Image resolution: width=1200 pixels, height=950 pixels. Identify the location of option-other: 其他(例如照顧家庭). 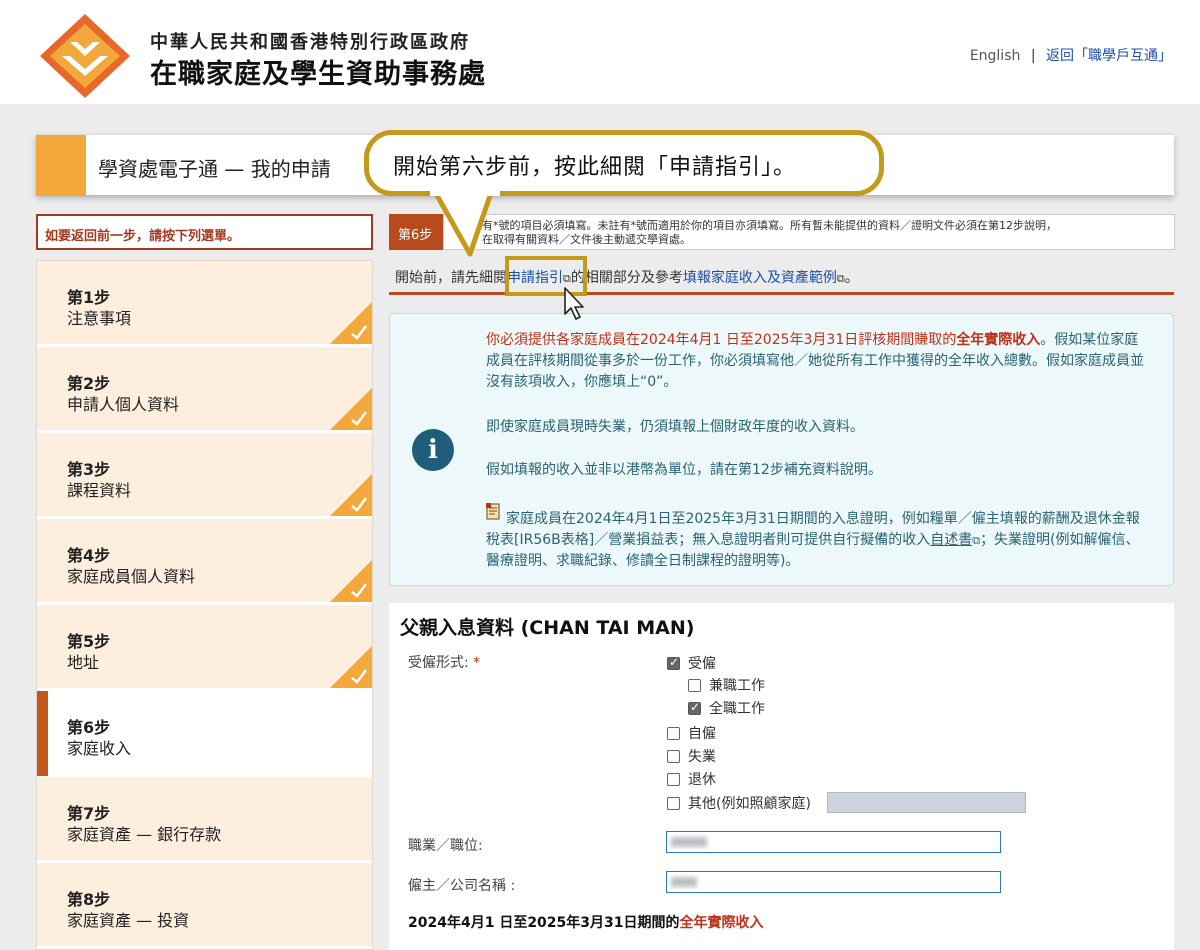
(739, 803).